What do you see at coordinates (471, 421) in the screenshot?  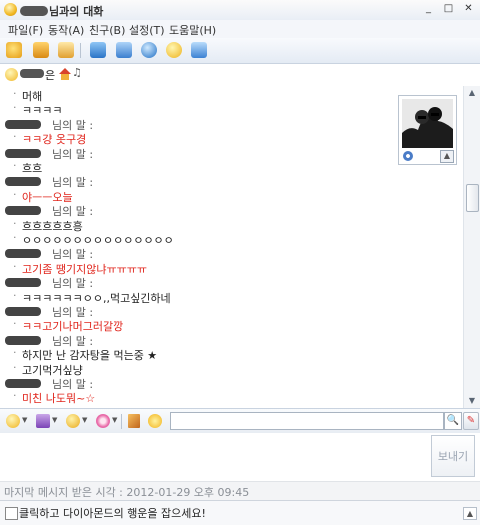 I see `memo-icon: ✎` at bounding box center [471, 421].